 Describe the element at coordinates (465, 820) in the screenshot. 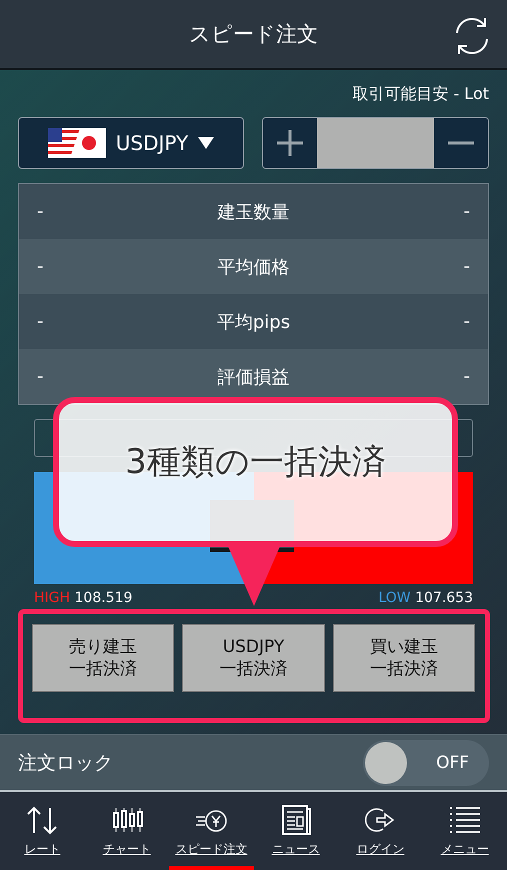

I see `menu-icon` at that location.